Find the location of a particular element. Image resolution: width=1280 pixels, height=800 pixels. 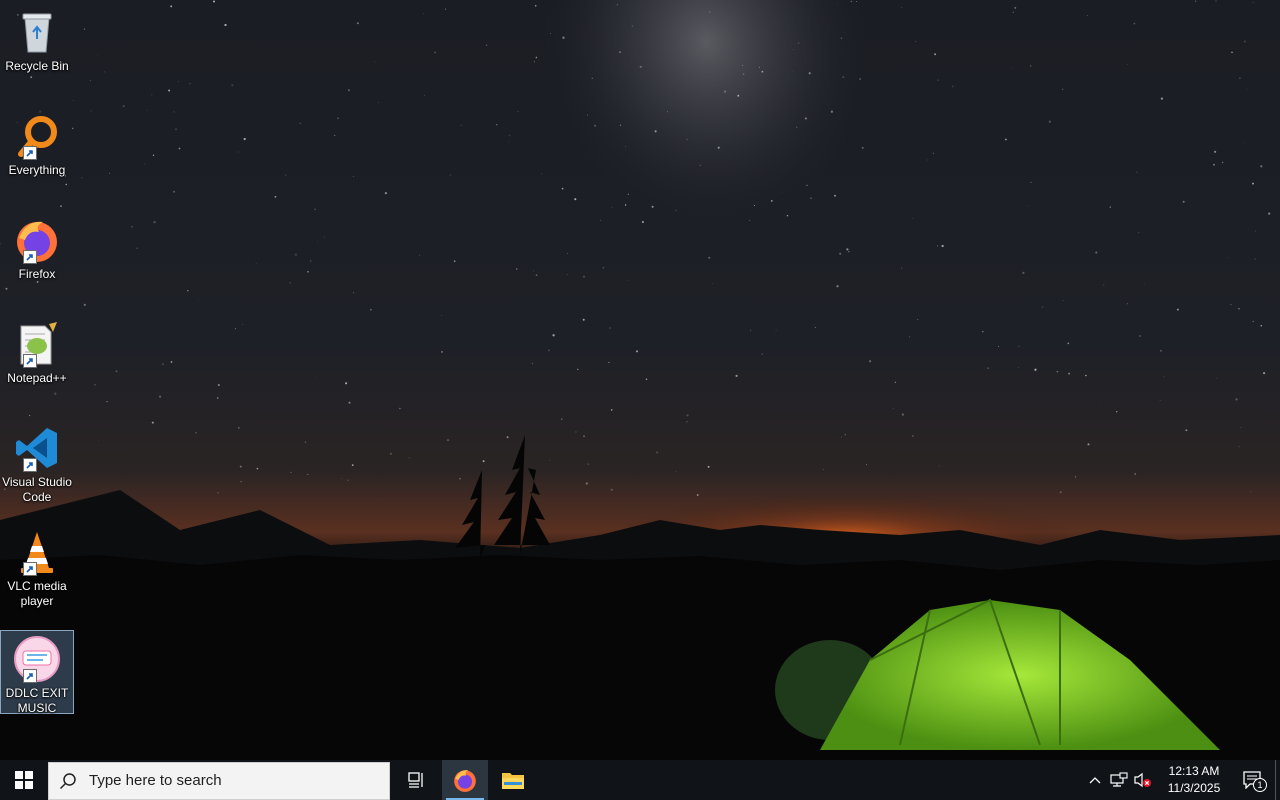

taskbar: Type here to search 12:13 AM 11/3/2025 1 is located at coordinates (640, 780).